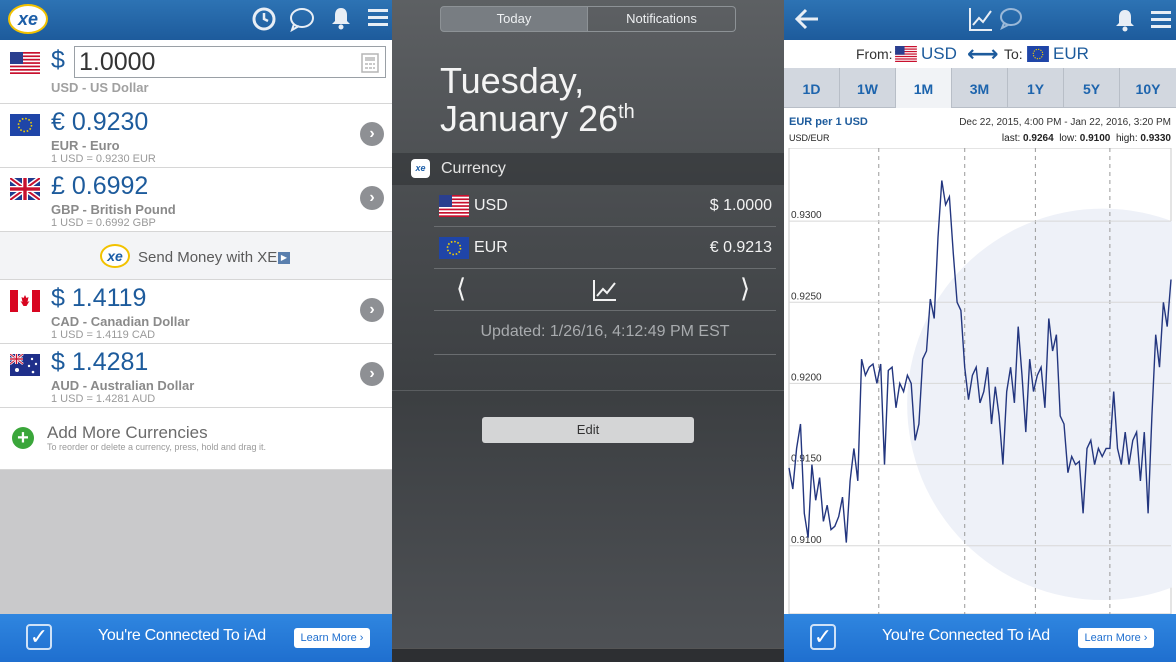  What do you see at coordinates (491, 205) in the screenshot?
I see `widget-code: USD` at bounding box center [491, 205].